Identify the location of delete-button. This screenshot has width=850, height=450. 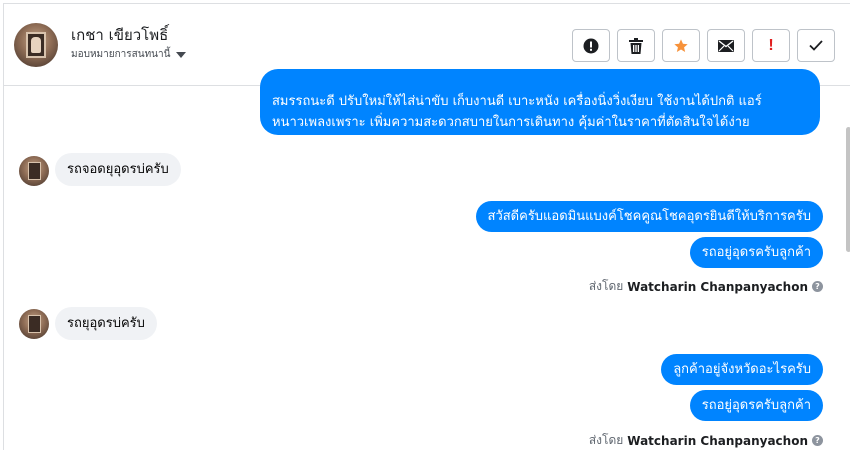
(636, 45).